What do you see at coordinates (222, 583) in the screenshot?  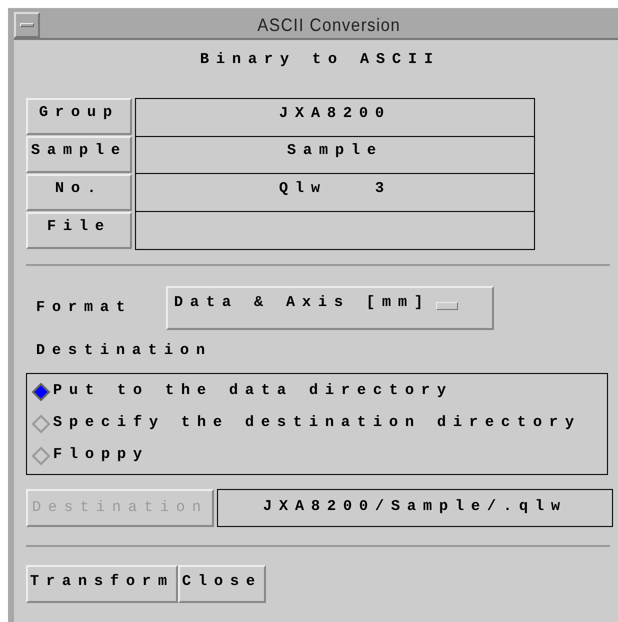 I see `dialog-button: Close` at bounding box center [222, 583].